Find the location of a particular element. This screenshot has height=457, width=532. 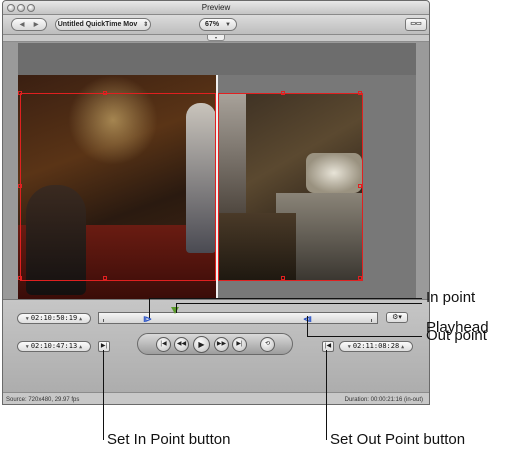

toolbar-toggle-tab: ▾ is located at coordinates (216, 38).